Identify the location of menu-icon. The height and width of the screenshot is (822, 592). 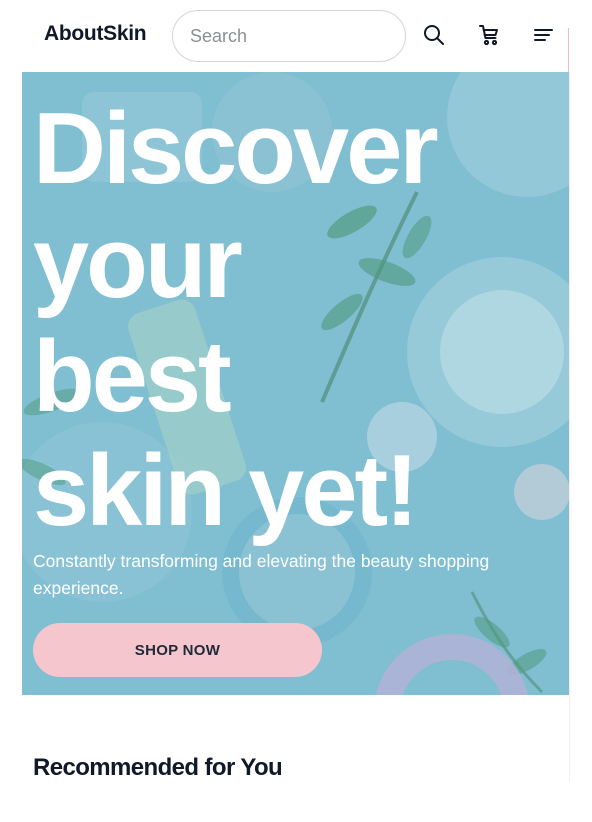
(545, 36).